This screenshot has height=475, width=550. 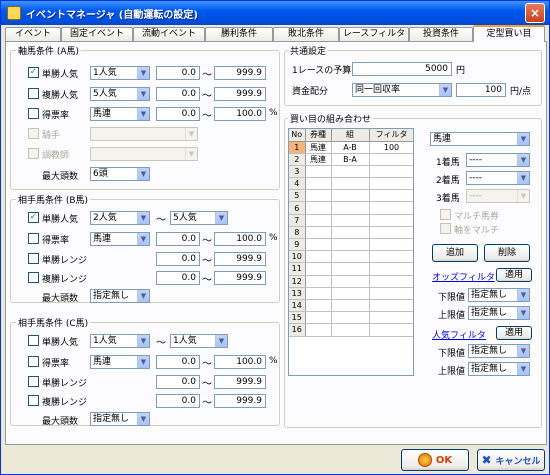 I want to click on table-row: 5, so click(x=351, y=196).